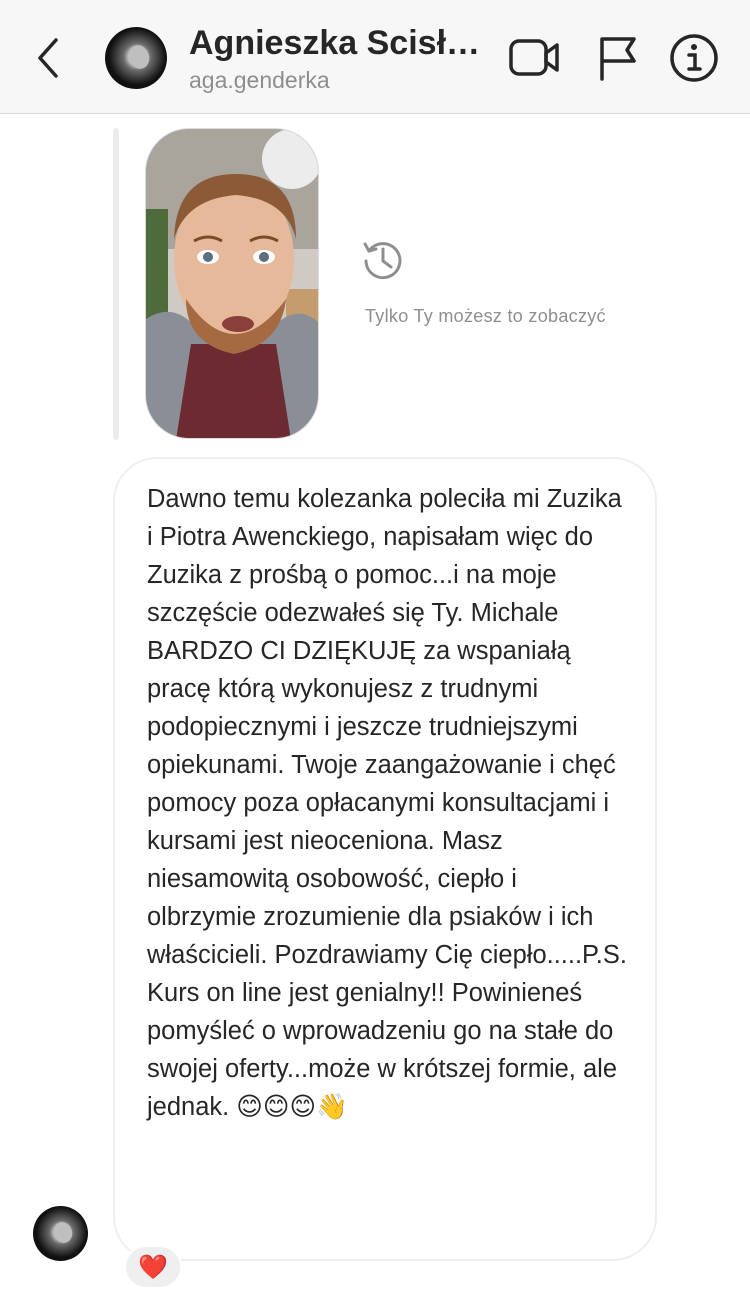  Describe the element at coordinates (116, 284) in the screenshot. I see `story-reply-bar` at that location.